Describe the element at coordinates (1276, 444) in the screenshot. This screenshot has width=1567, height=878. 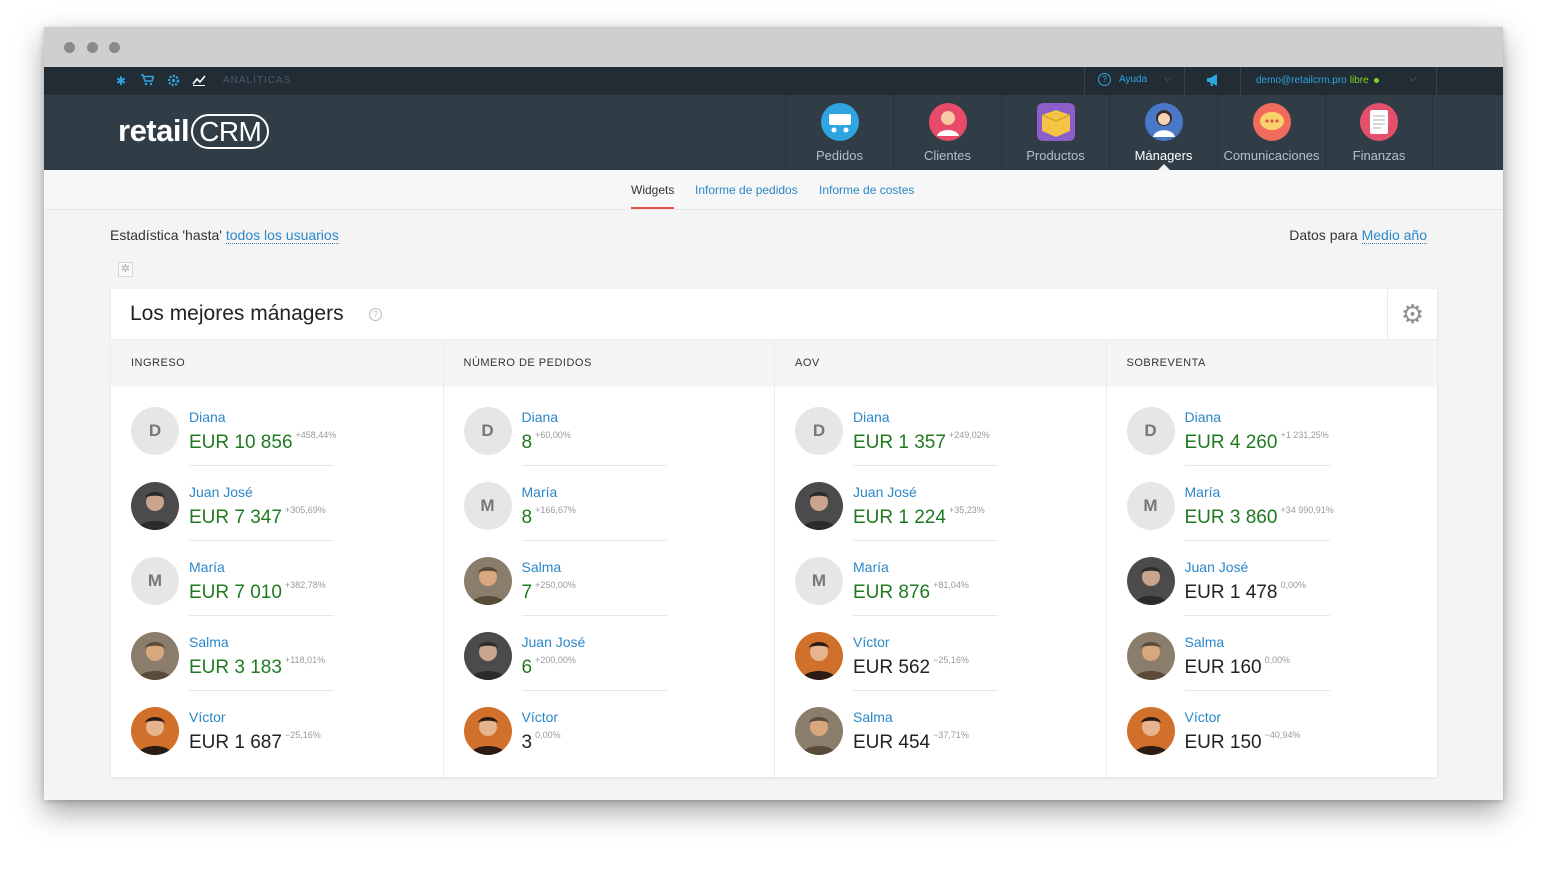
I see `manager-row: D Diana EUR 4 260 +1 231,25%` at that location.